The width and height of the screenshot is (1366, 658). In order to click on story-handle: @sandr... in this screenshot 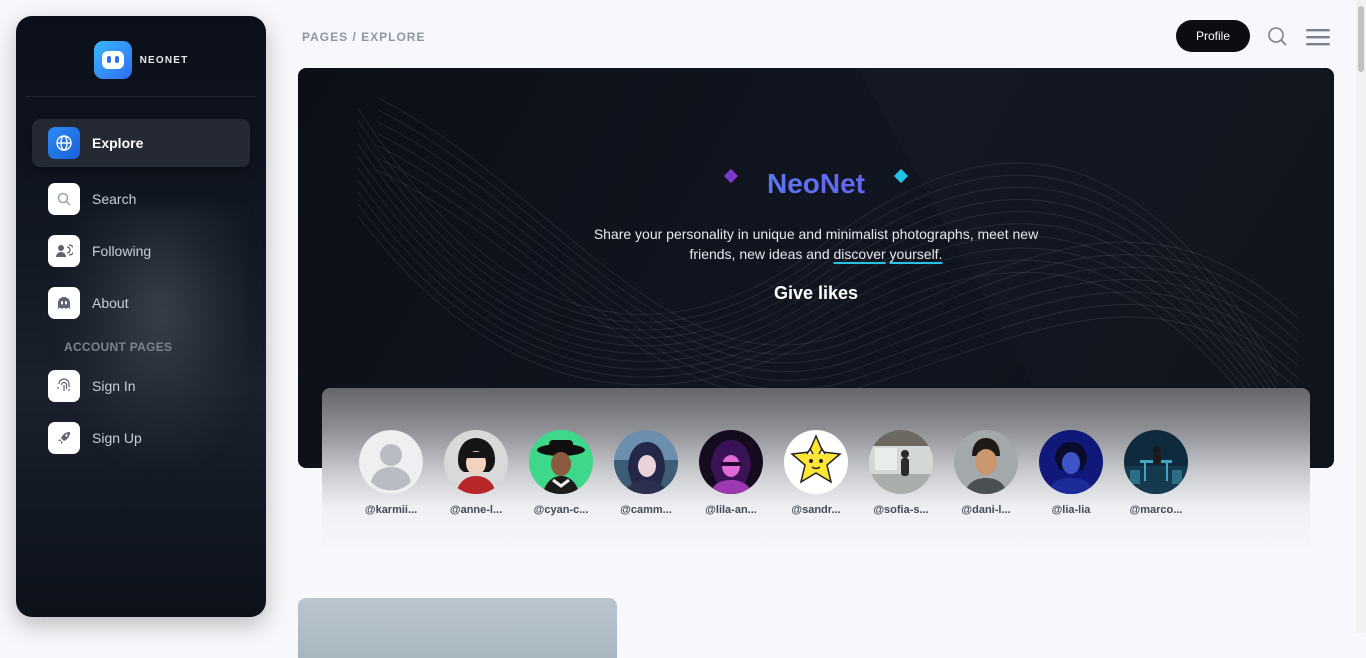, I will do `click(816, 510)`.